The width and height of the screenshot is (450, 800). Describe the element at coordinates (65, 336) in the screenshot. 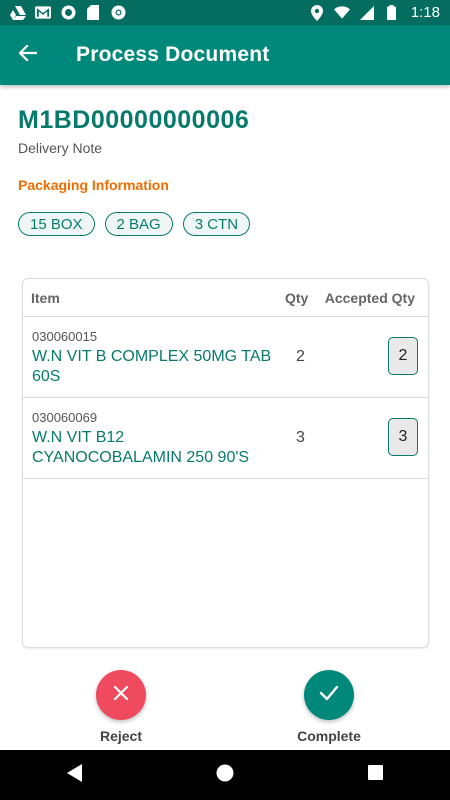

I see `item-code: 030060015` at that location.